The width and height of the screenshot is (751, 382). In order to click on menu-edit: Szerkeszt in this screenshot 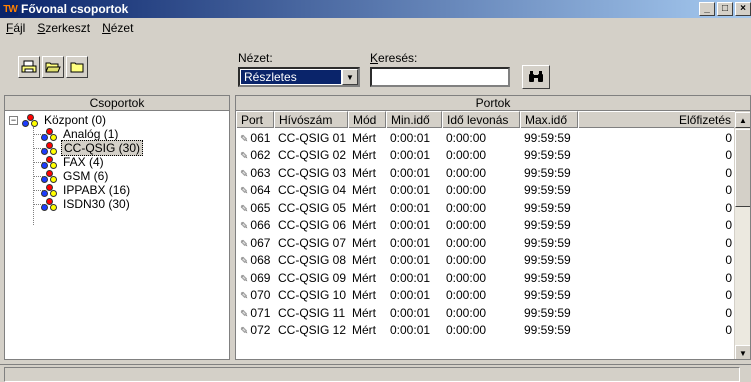, I will do `click(63, 28)`.